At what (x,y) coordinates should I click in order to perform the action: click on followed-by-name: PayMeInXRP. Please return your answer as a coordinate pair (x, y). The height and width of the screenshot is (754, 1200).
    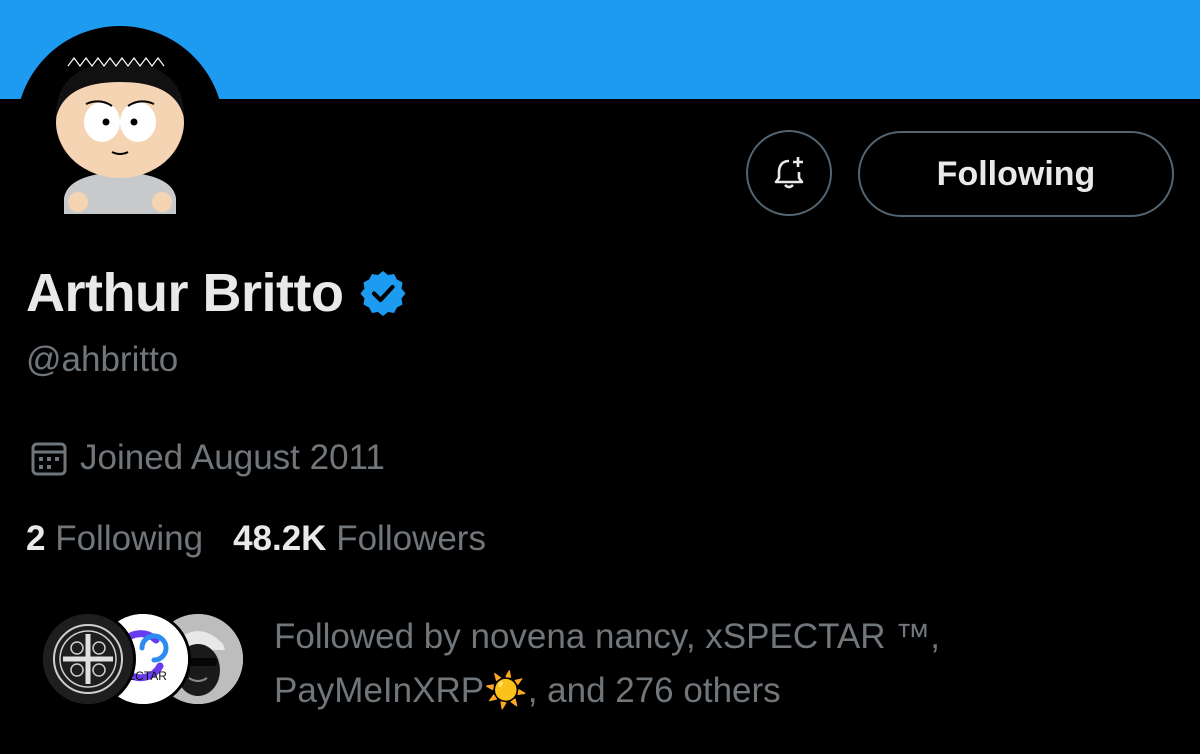
    Looking at the image, I should click on (379, 690).